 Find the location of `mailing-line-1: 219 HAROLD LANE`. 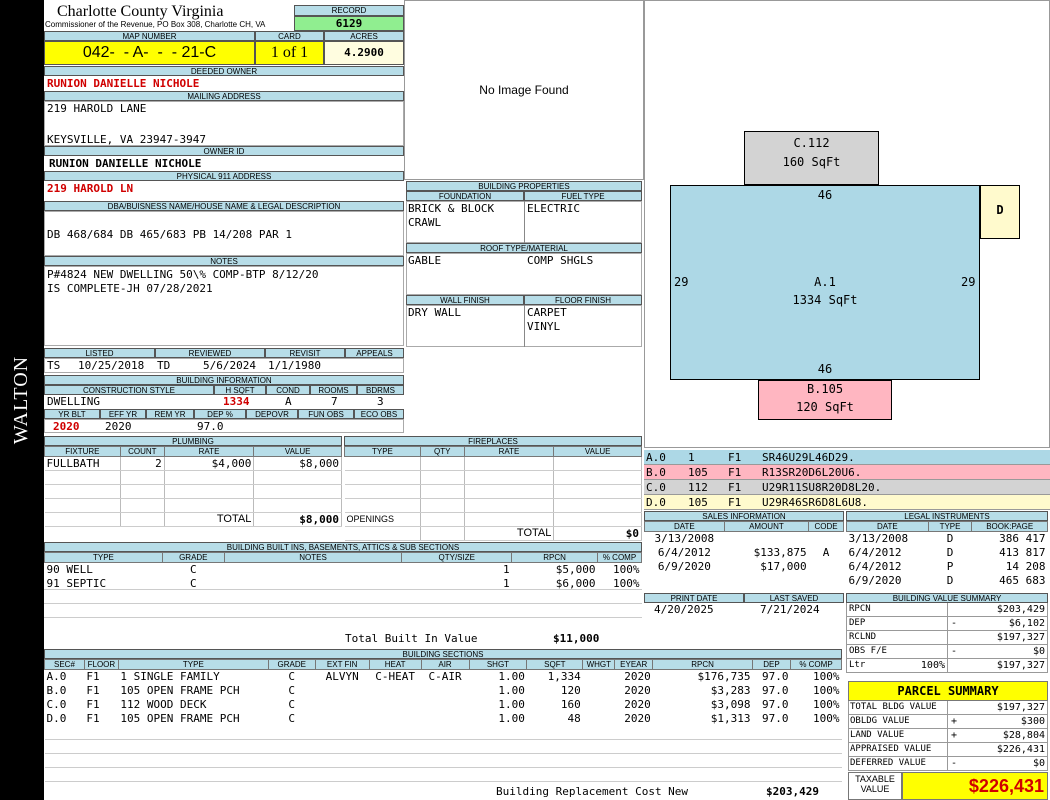

mailing-line-1: 219 HAROLD LANE is located at coordinates (97, 108).